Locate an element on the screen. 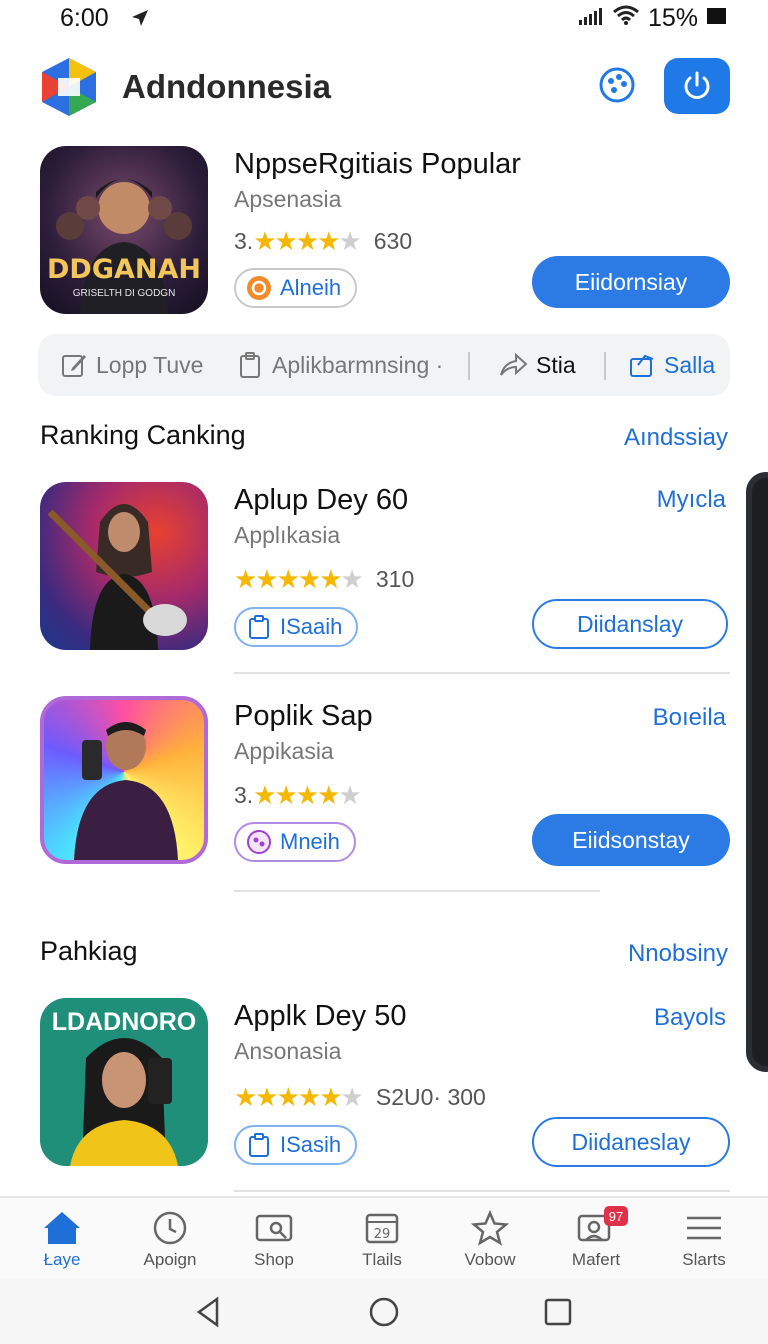  app-rating: ★★★★★★ S2U0· 300 is located at coordinates (360, 1097).